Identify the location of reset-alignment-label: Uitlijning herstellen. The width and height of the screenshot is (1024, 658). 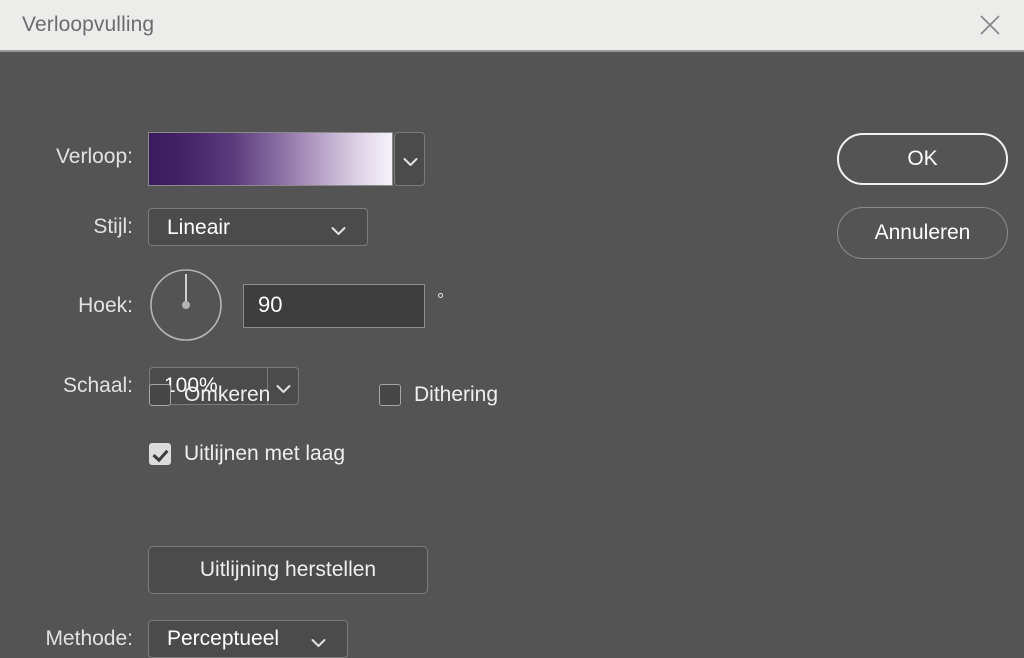
(288, 569).